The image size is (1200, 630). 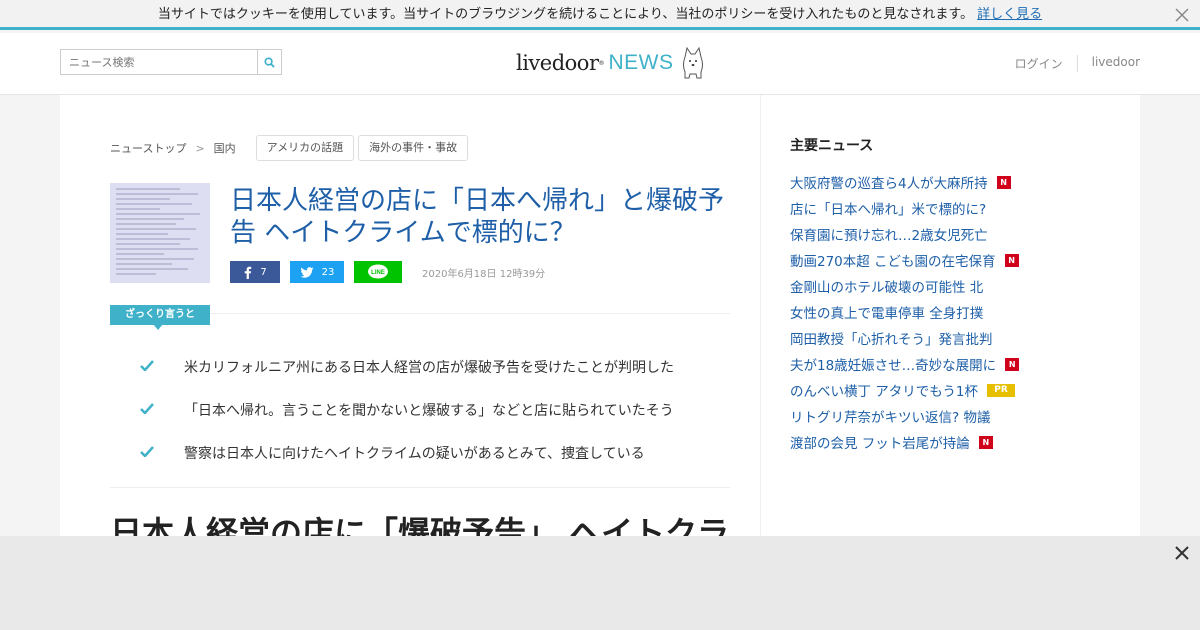 I want to click on news-item: リトグリ芹奈がキツい返信? 物議, so click(x=950, y=416).